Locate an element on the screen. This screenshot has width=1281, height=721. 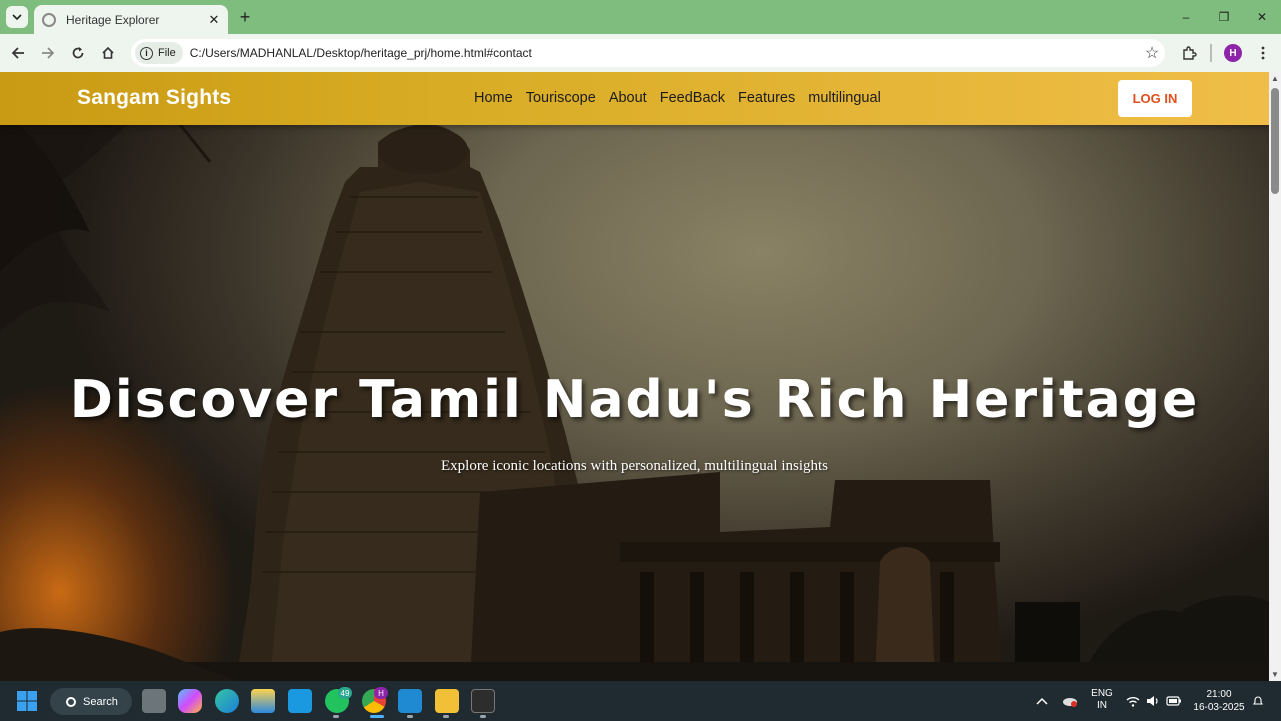
clock-date: 16-03-2025 is located at coordinates (1219, 707).